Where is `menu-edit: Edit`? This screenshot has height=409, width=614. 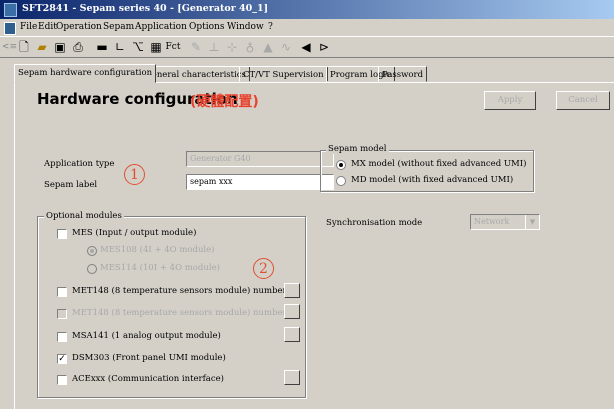 menu-edit: Edit is located at coordinates (47, 27).